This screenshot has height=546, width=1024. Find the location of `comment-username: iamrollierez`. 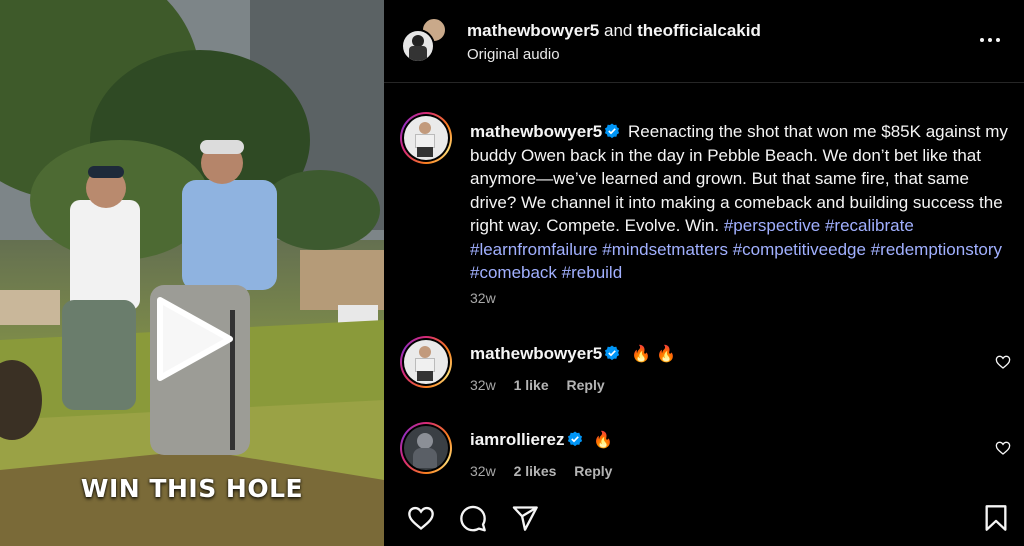

comment-username: iamrollierez is located at coordinates (517, 439).